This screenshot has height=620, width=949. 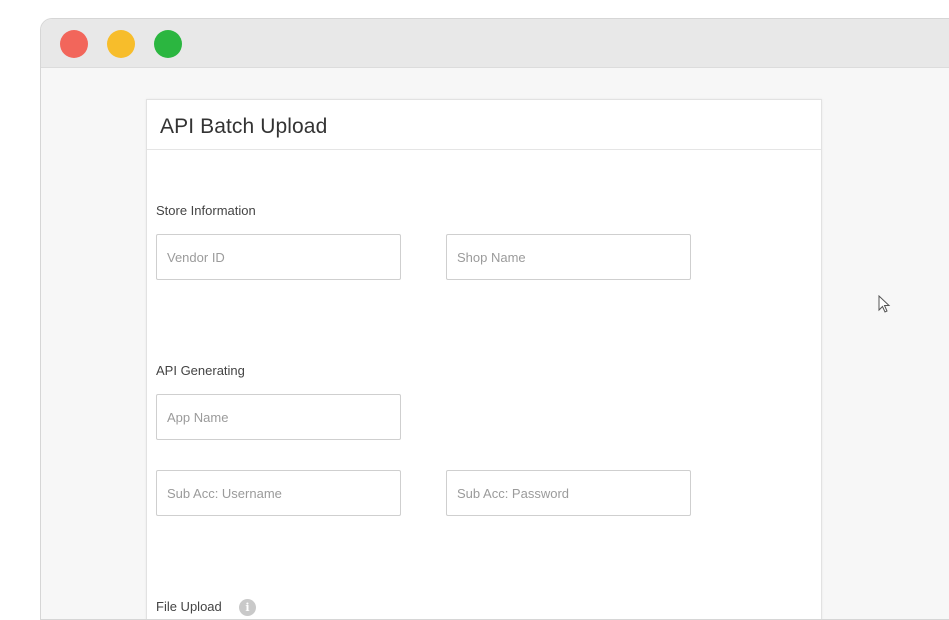 What do you see at coordinates (278, 493) in the screenshot?
I see `sub-acc-username-input` at bounding box center [278, 493].